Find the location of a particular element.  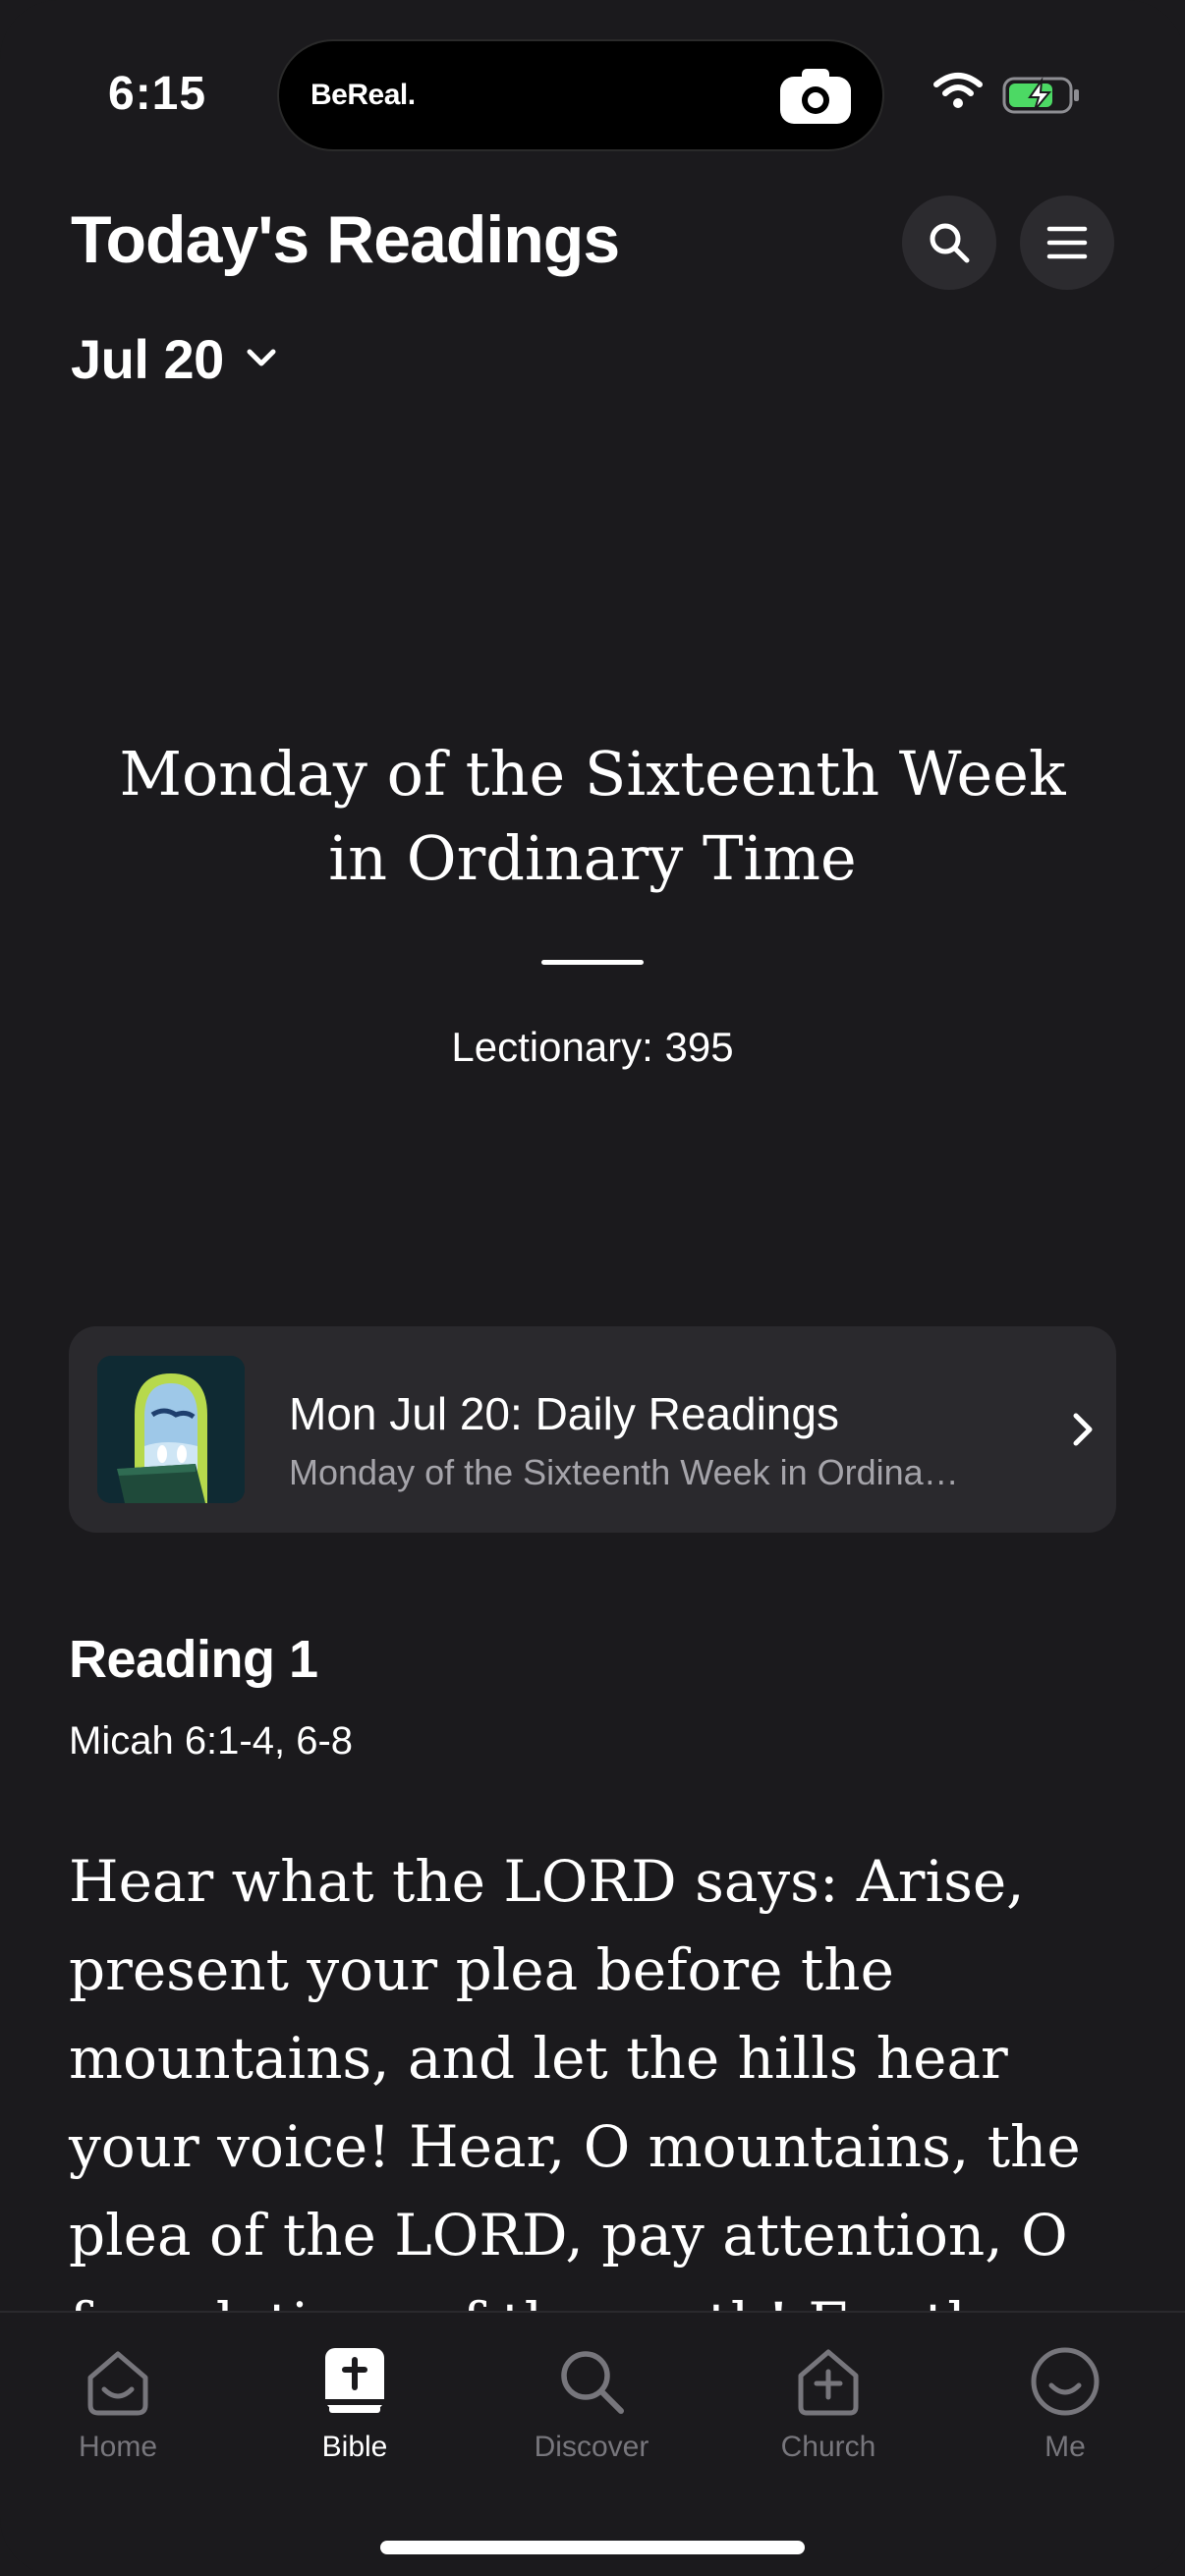

dynamic-island: BeReal. is located at coordinates (581, 95).